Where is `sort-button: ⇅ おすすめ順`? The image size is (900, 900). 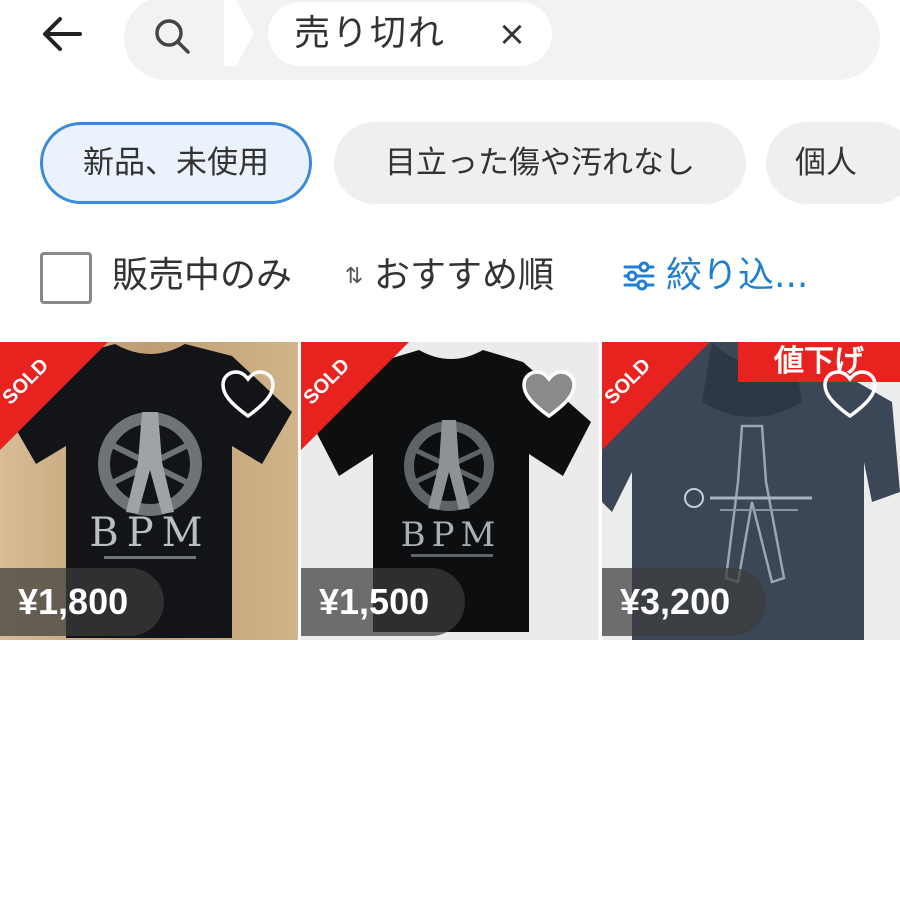
sort-button: ⇅ おすすめ順 is located at coordinates (444, 276).